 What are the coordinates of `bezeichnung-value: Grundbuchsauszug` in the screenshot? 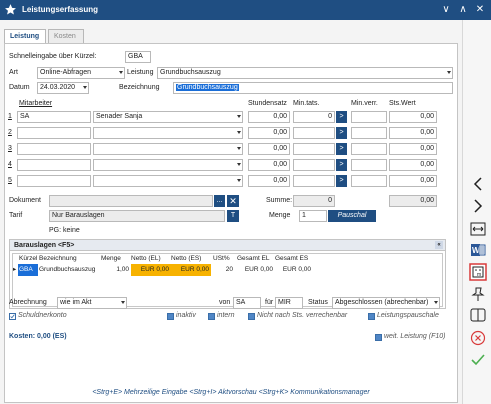 It's located at (207, 87).